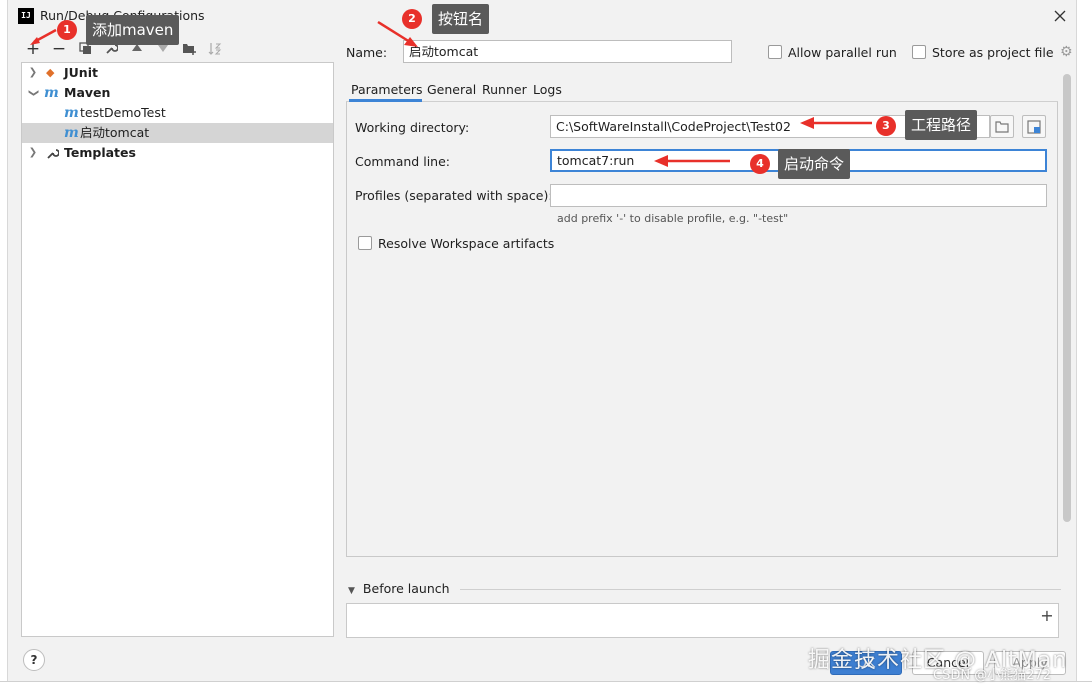  I want to click on command-line-label: Command line:, so click(402, 161).